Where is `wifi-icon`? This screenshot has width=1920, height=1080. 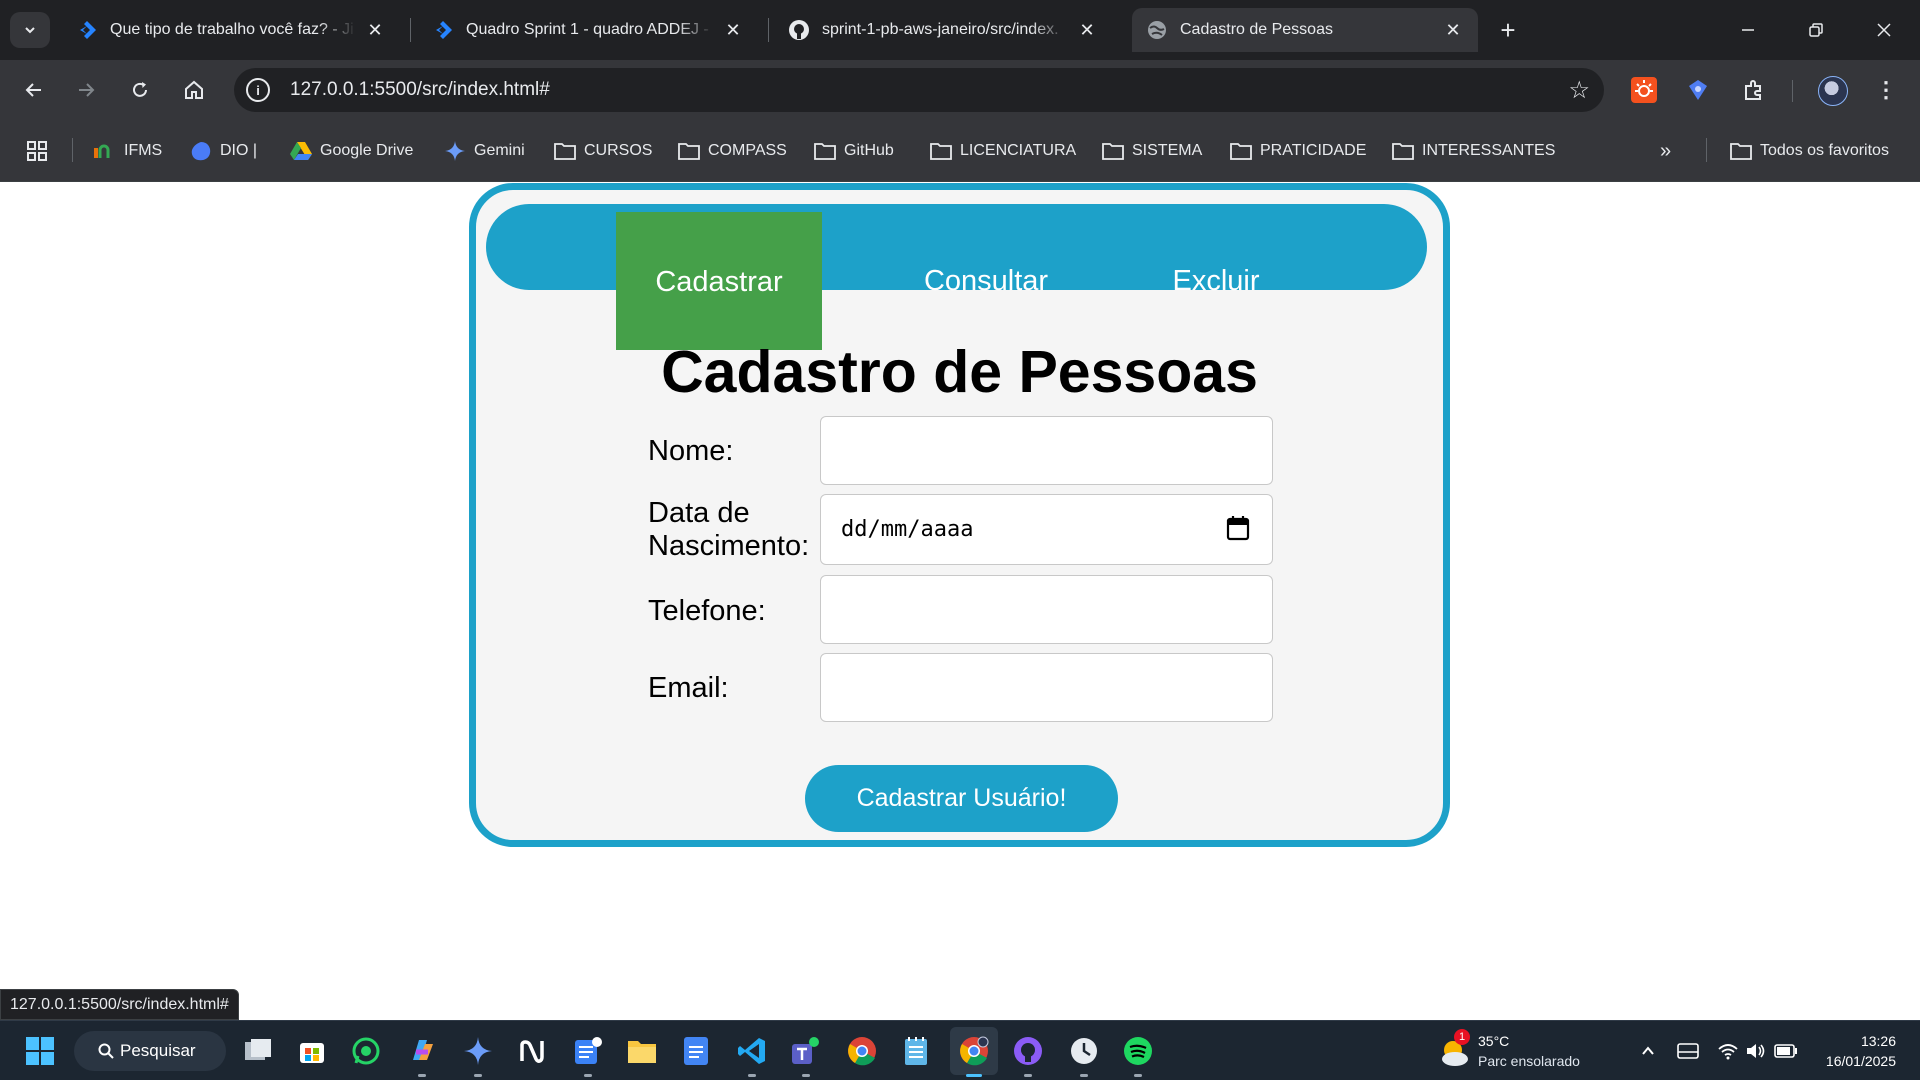 wifi-icon is located at coordinates (1728, 1051).